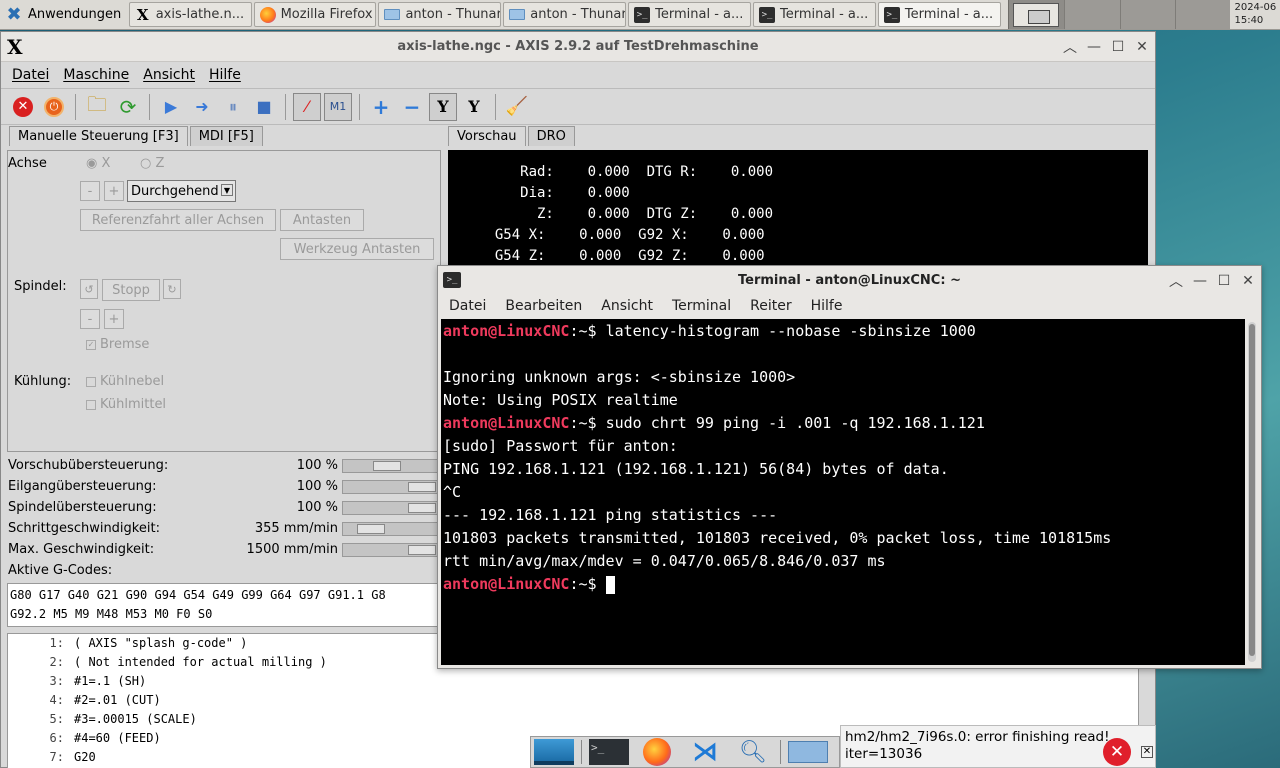  Describe the element at coordinates (90, 191) in the screenshot. I see `jog-minus-button: -` at that location.